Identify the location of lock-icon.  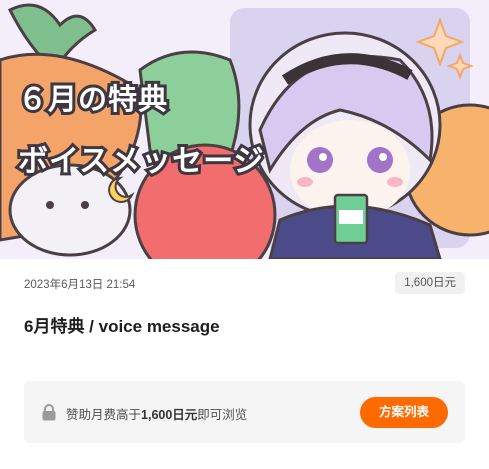
(49, 412).